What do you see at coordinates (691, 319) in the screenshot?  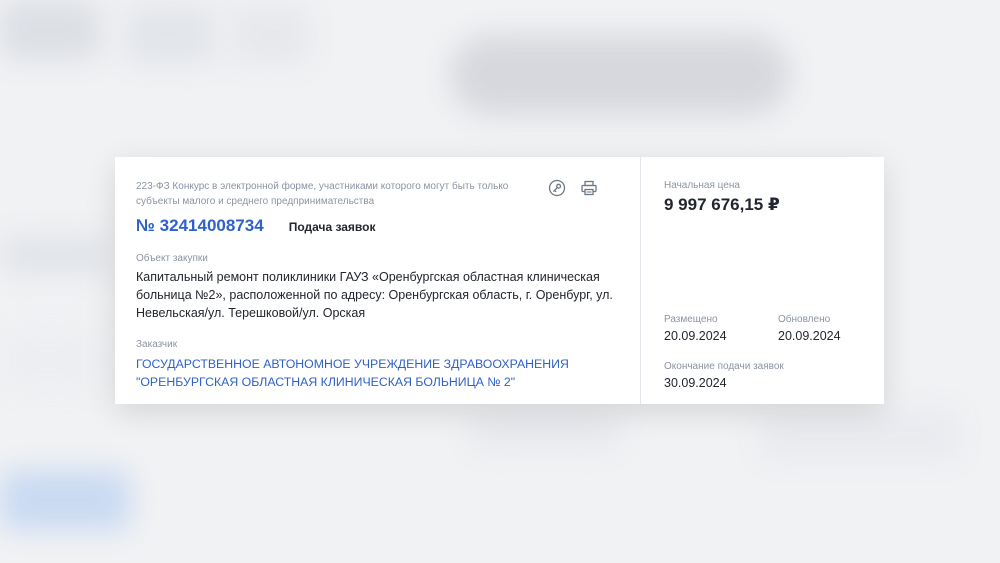 I see `placed-label: Размещено` at bounding box center [691, 319].